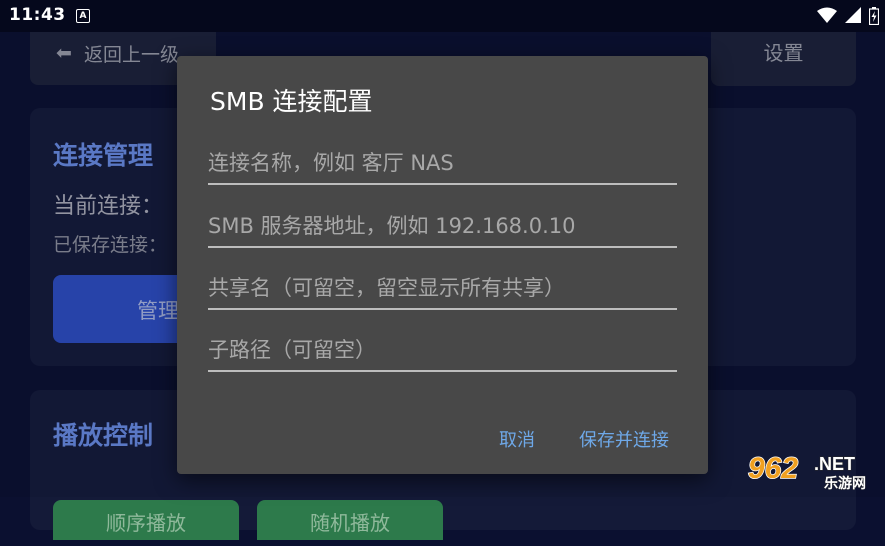  What do you see at coordinates (806, 471) in the screenshot?
I see `watermark-logo: 962 .NET 乐游网` at bounding box center [806, 471].